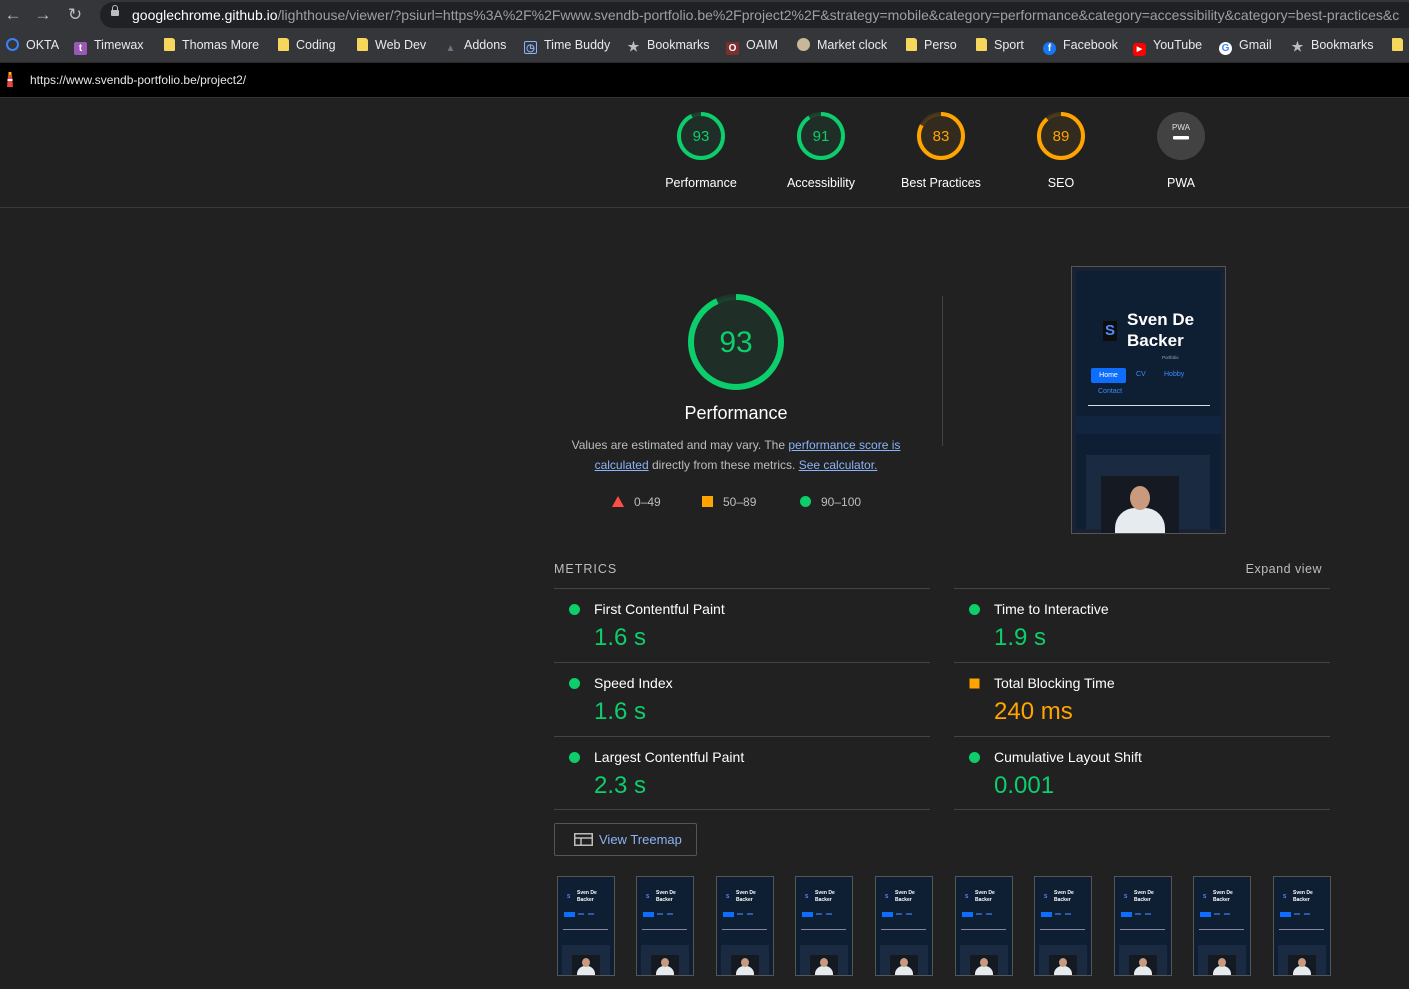 The height and width of the screenshot is (989, 1409). Describe the element at coordinates (115, 10) in the screenshot. I see `lock-icon` at that location.